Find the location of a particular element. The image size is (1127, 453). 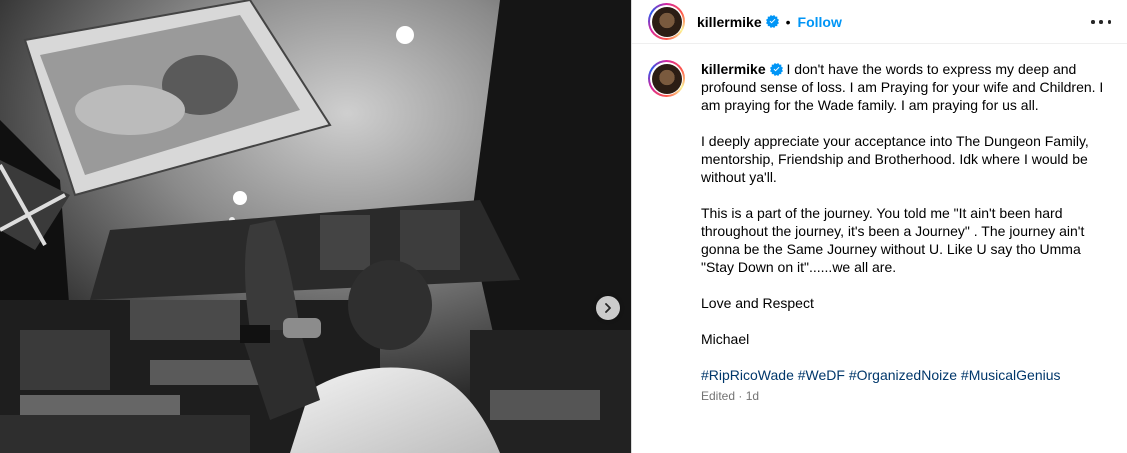

header-username: killermike is located at coordinates (729, 22).